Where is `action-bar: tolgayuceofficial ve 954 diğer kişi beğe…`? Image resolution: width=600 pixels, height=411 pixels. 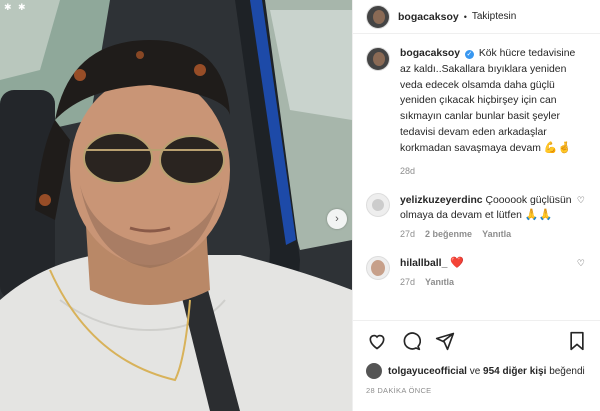
action-bar: tolgayuceofficial ve 954 diğer kişi beğe… is located at coordinates (476, 357).